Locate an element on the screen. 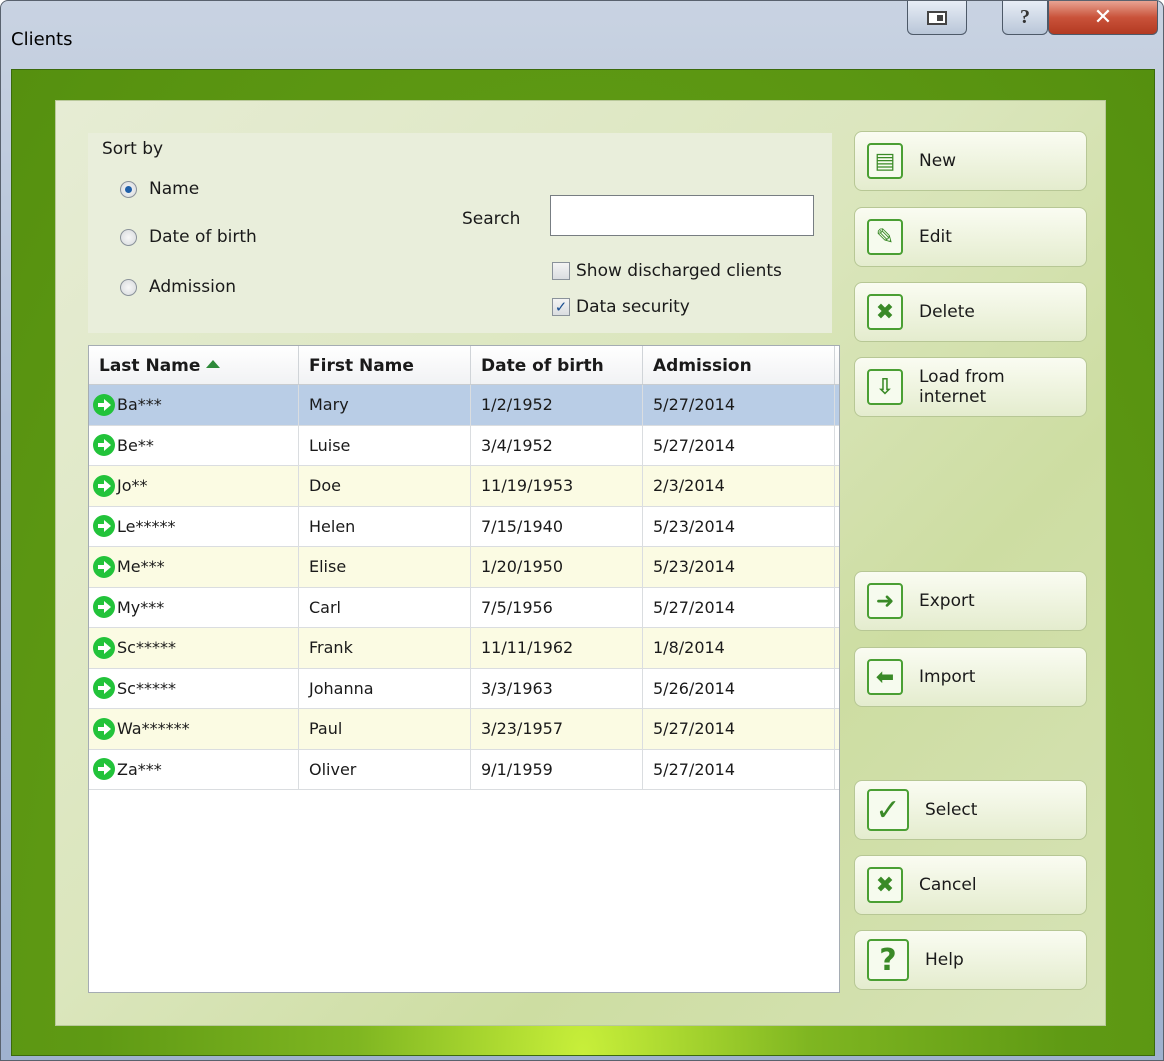 This screenshot has width=1164, height=1061. cell-last-name: Le***** is located at coordinates (194, 526).